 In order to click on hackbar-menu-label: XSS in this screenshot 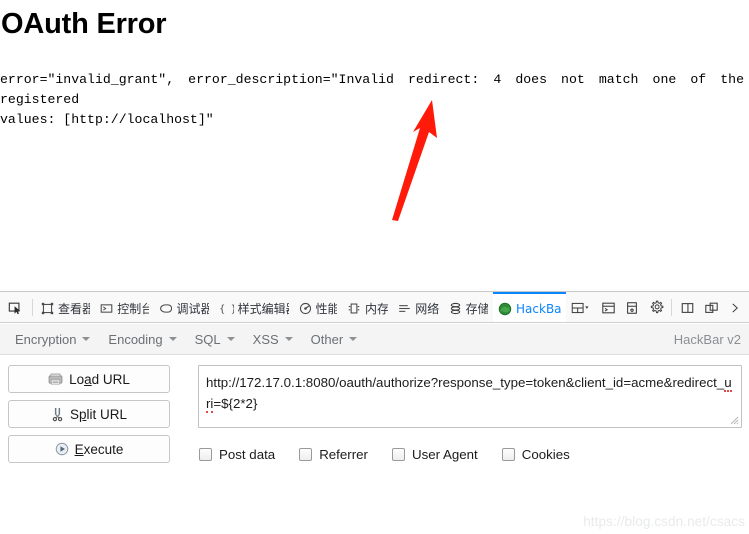, I will do `click(265, 339)`.